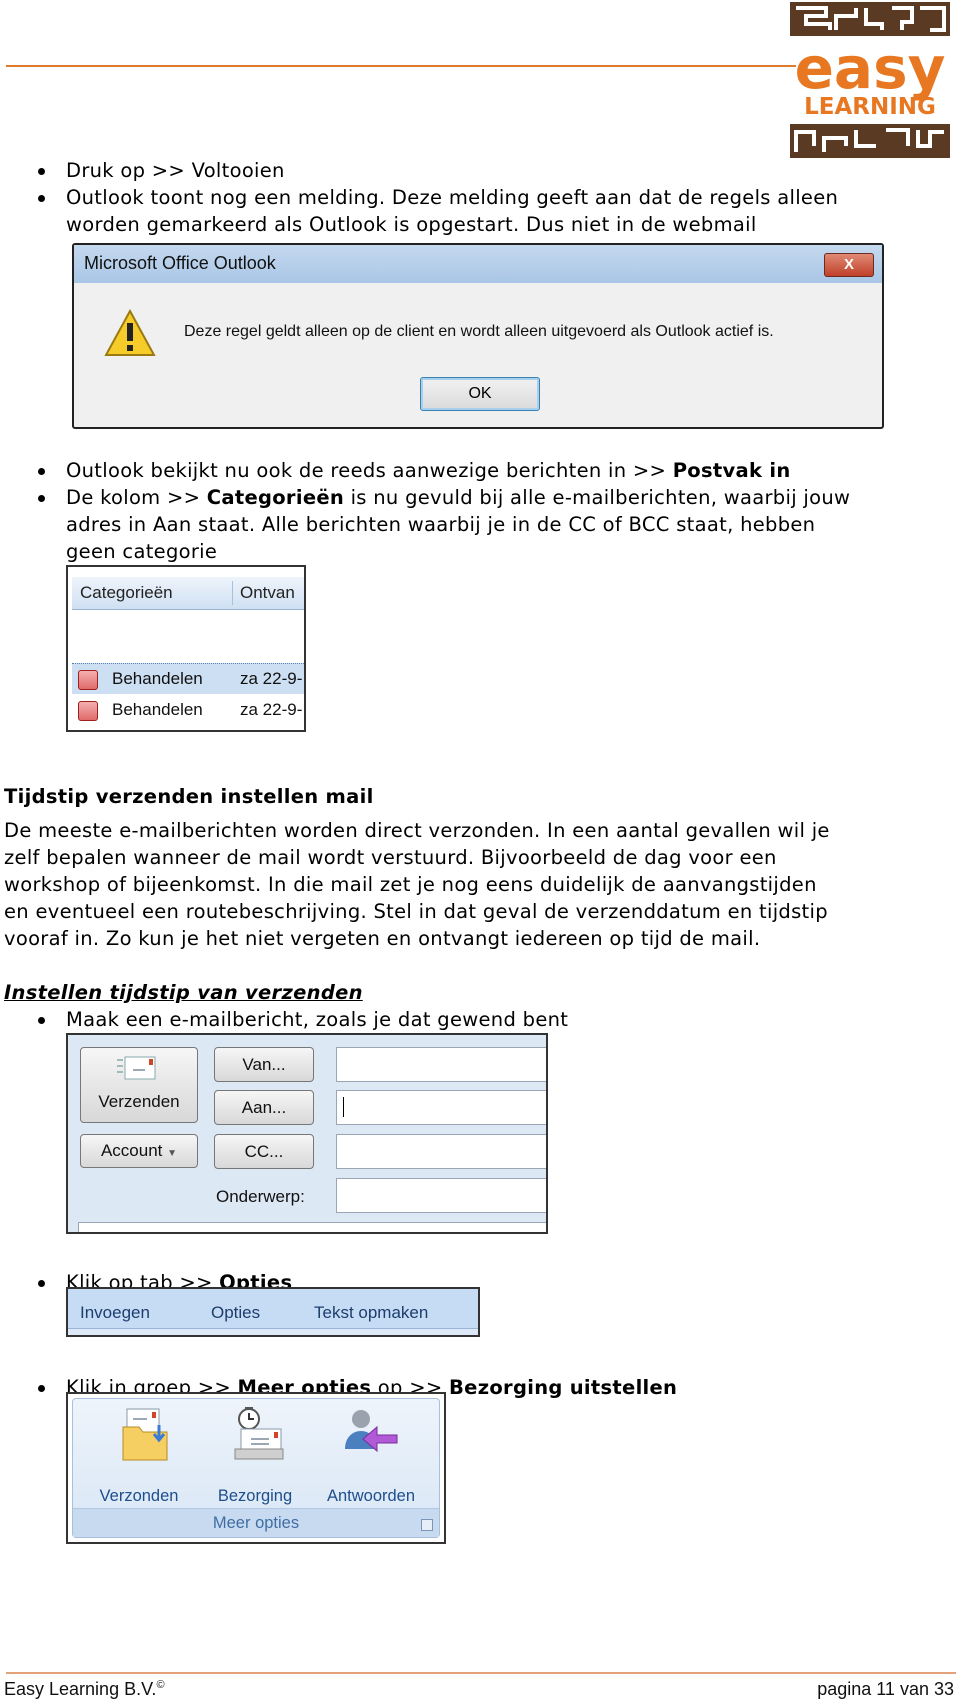  I want to click on chevron-down-icon: ▼, so click(172, 1153).